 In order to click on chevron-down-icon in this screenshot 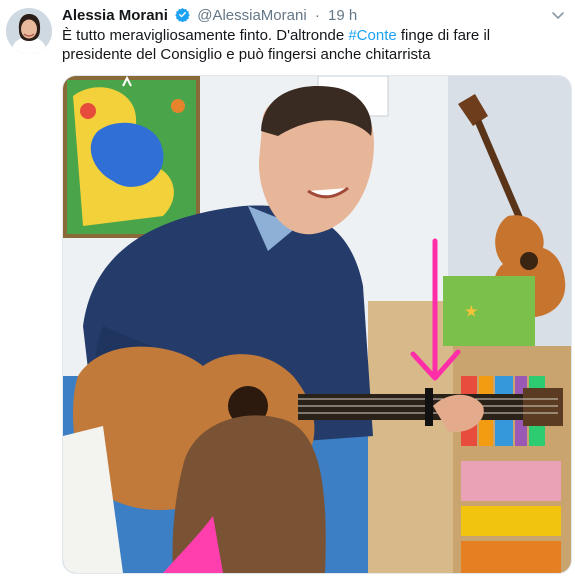, I will do `click(558, 16)`.